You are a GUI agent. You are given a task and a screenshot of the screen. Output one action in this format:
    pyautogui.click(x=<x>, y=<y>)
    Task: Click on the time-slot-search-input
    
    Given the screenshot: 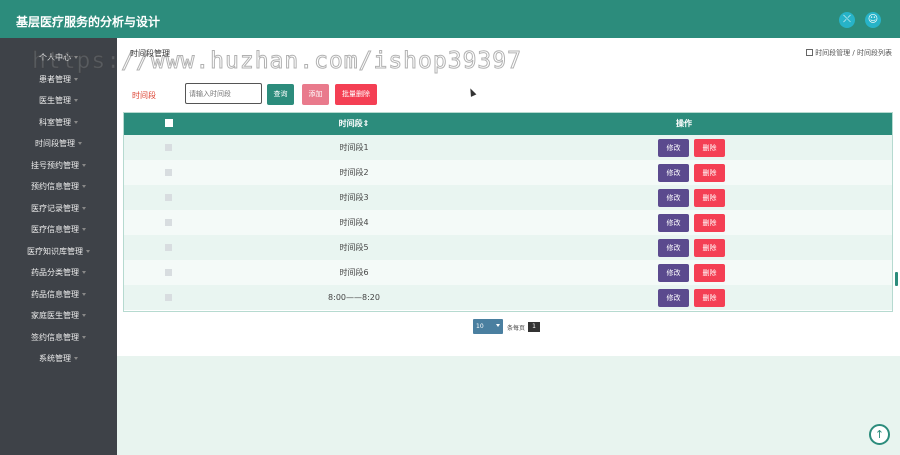 What is the action you would take?
    pyautogui.click(x=223, y=93)
    